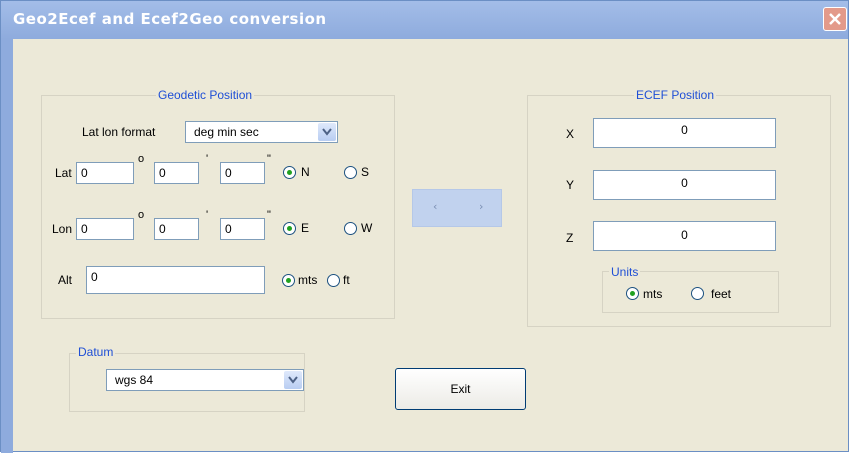 Image resolution: width=850 pixels, height=453 pixels. I want to click on lon-west-radio, so click(350, 228).